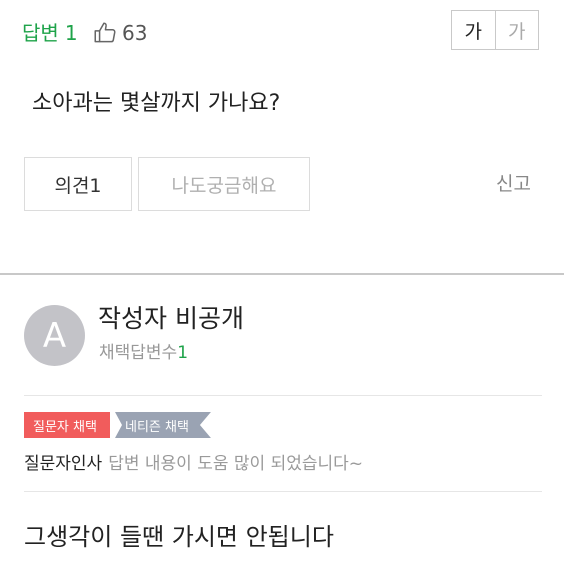 The height and width of the screenshot is (564, 564). Describe the element at coordinates (67, 425) in the screenshot. I see `asker-adopted-badge: 질문자 채택` at that location.